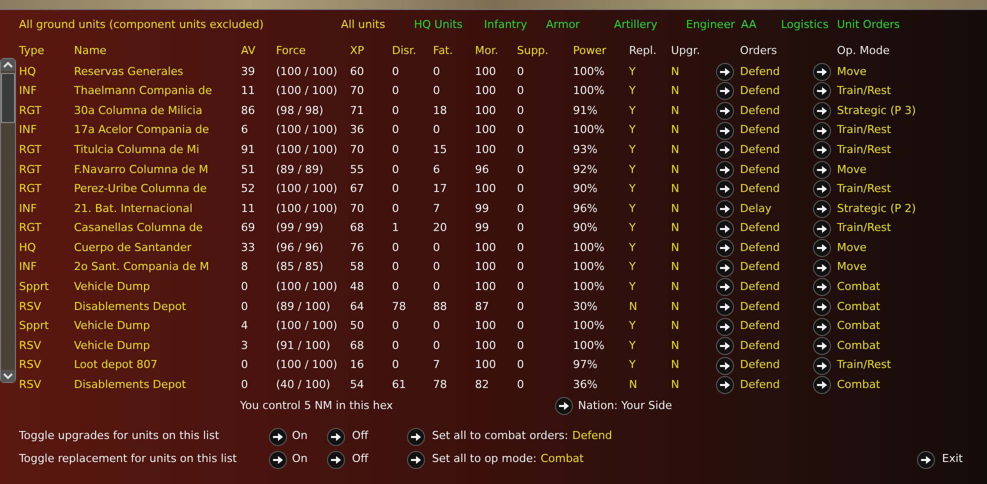 This screenshot has height=484, width=987. What do you see at coordinates (876, 111) in the screenshot?
I see `table-cell: Strategic (P 3)` at bounding box center [876, 111].